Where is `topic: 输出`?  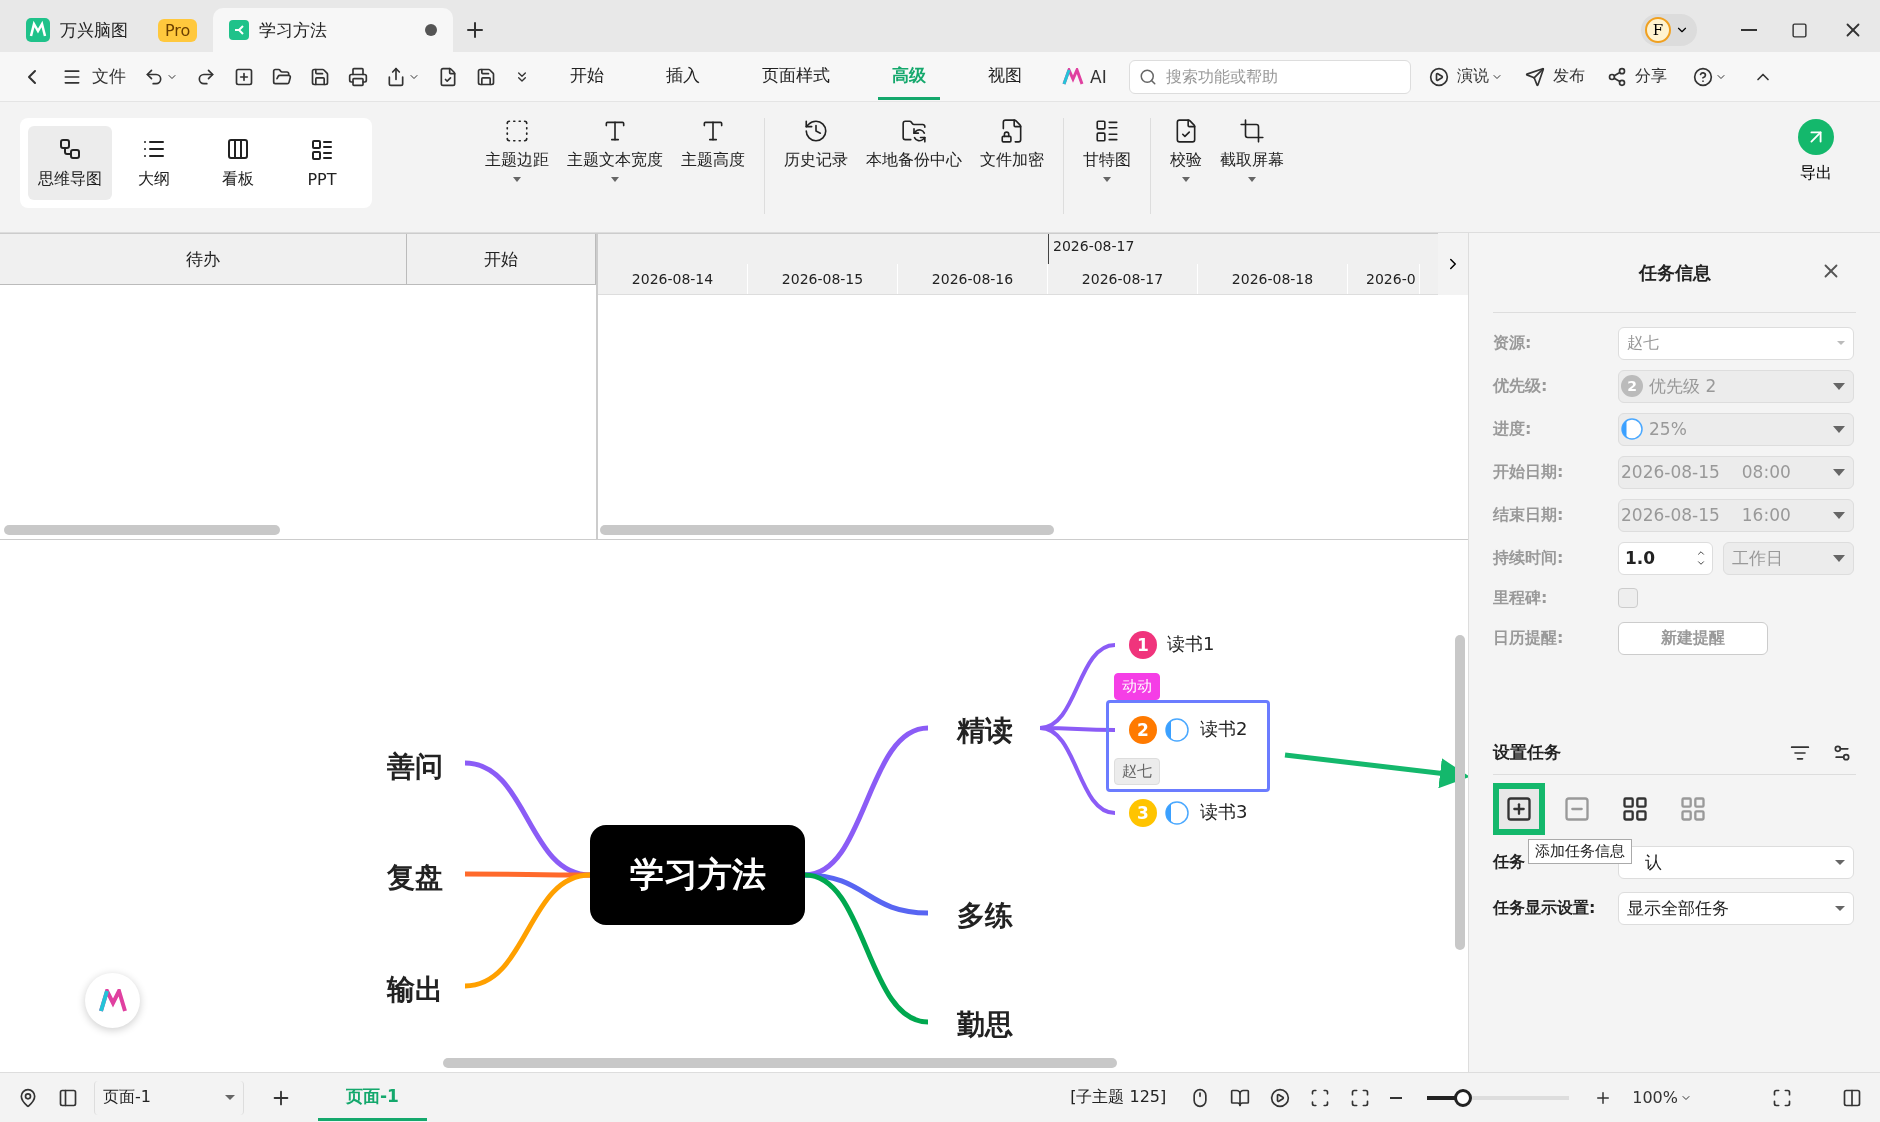 topic: 输出 is located at coordinates (415, 990).